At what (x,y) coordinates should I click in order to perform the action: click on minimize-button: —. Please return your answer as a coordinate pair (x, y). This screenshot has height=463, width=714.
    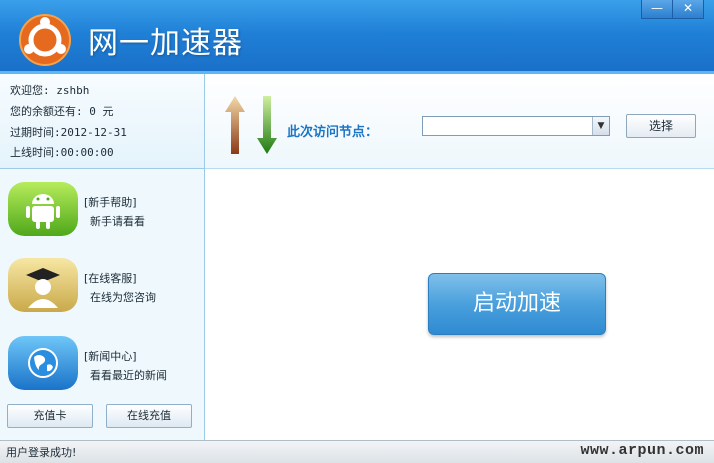
    Looking at the image, I should click on (657, 9).